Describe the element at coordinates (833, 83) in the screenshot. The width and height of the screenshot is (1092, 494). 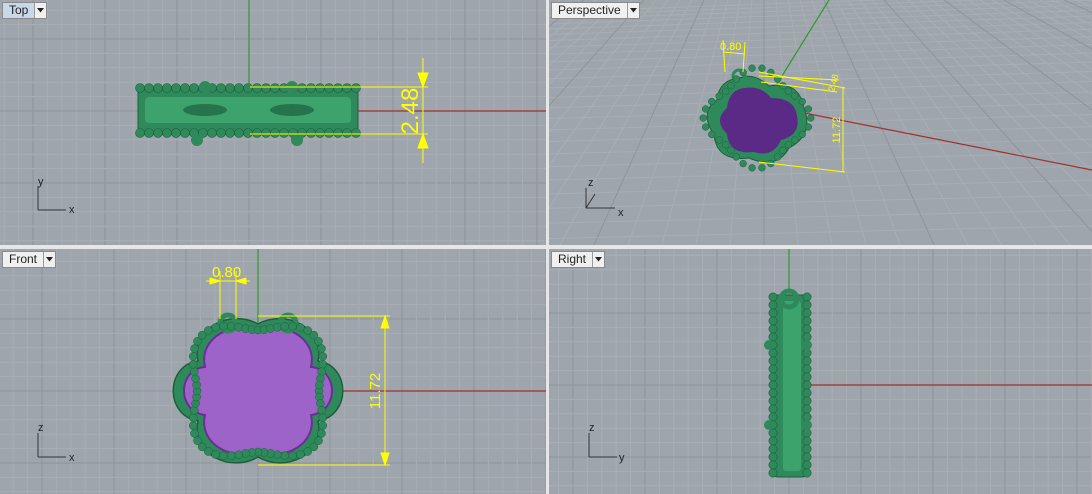
I see `dimension-depth-label: 2.48` at that location.